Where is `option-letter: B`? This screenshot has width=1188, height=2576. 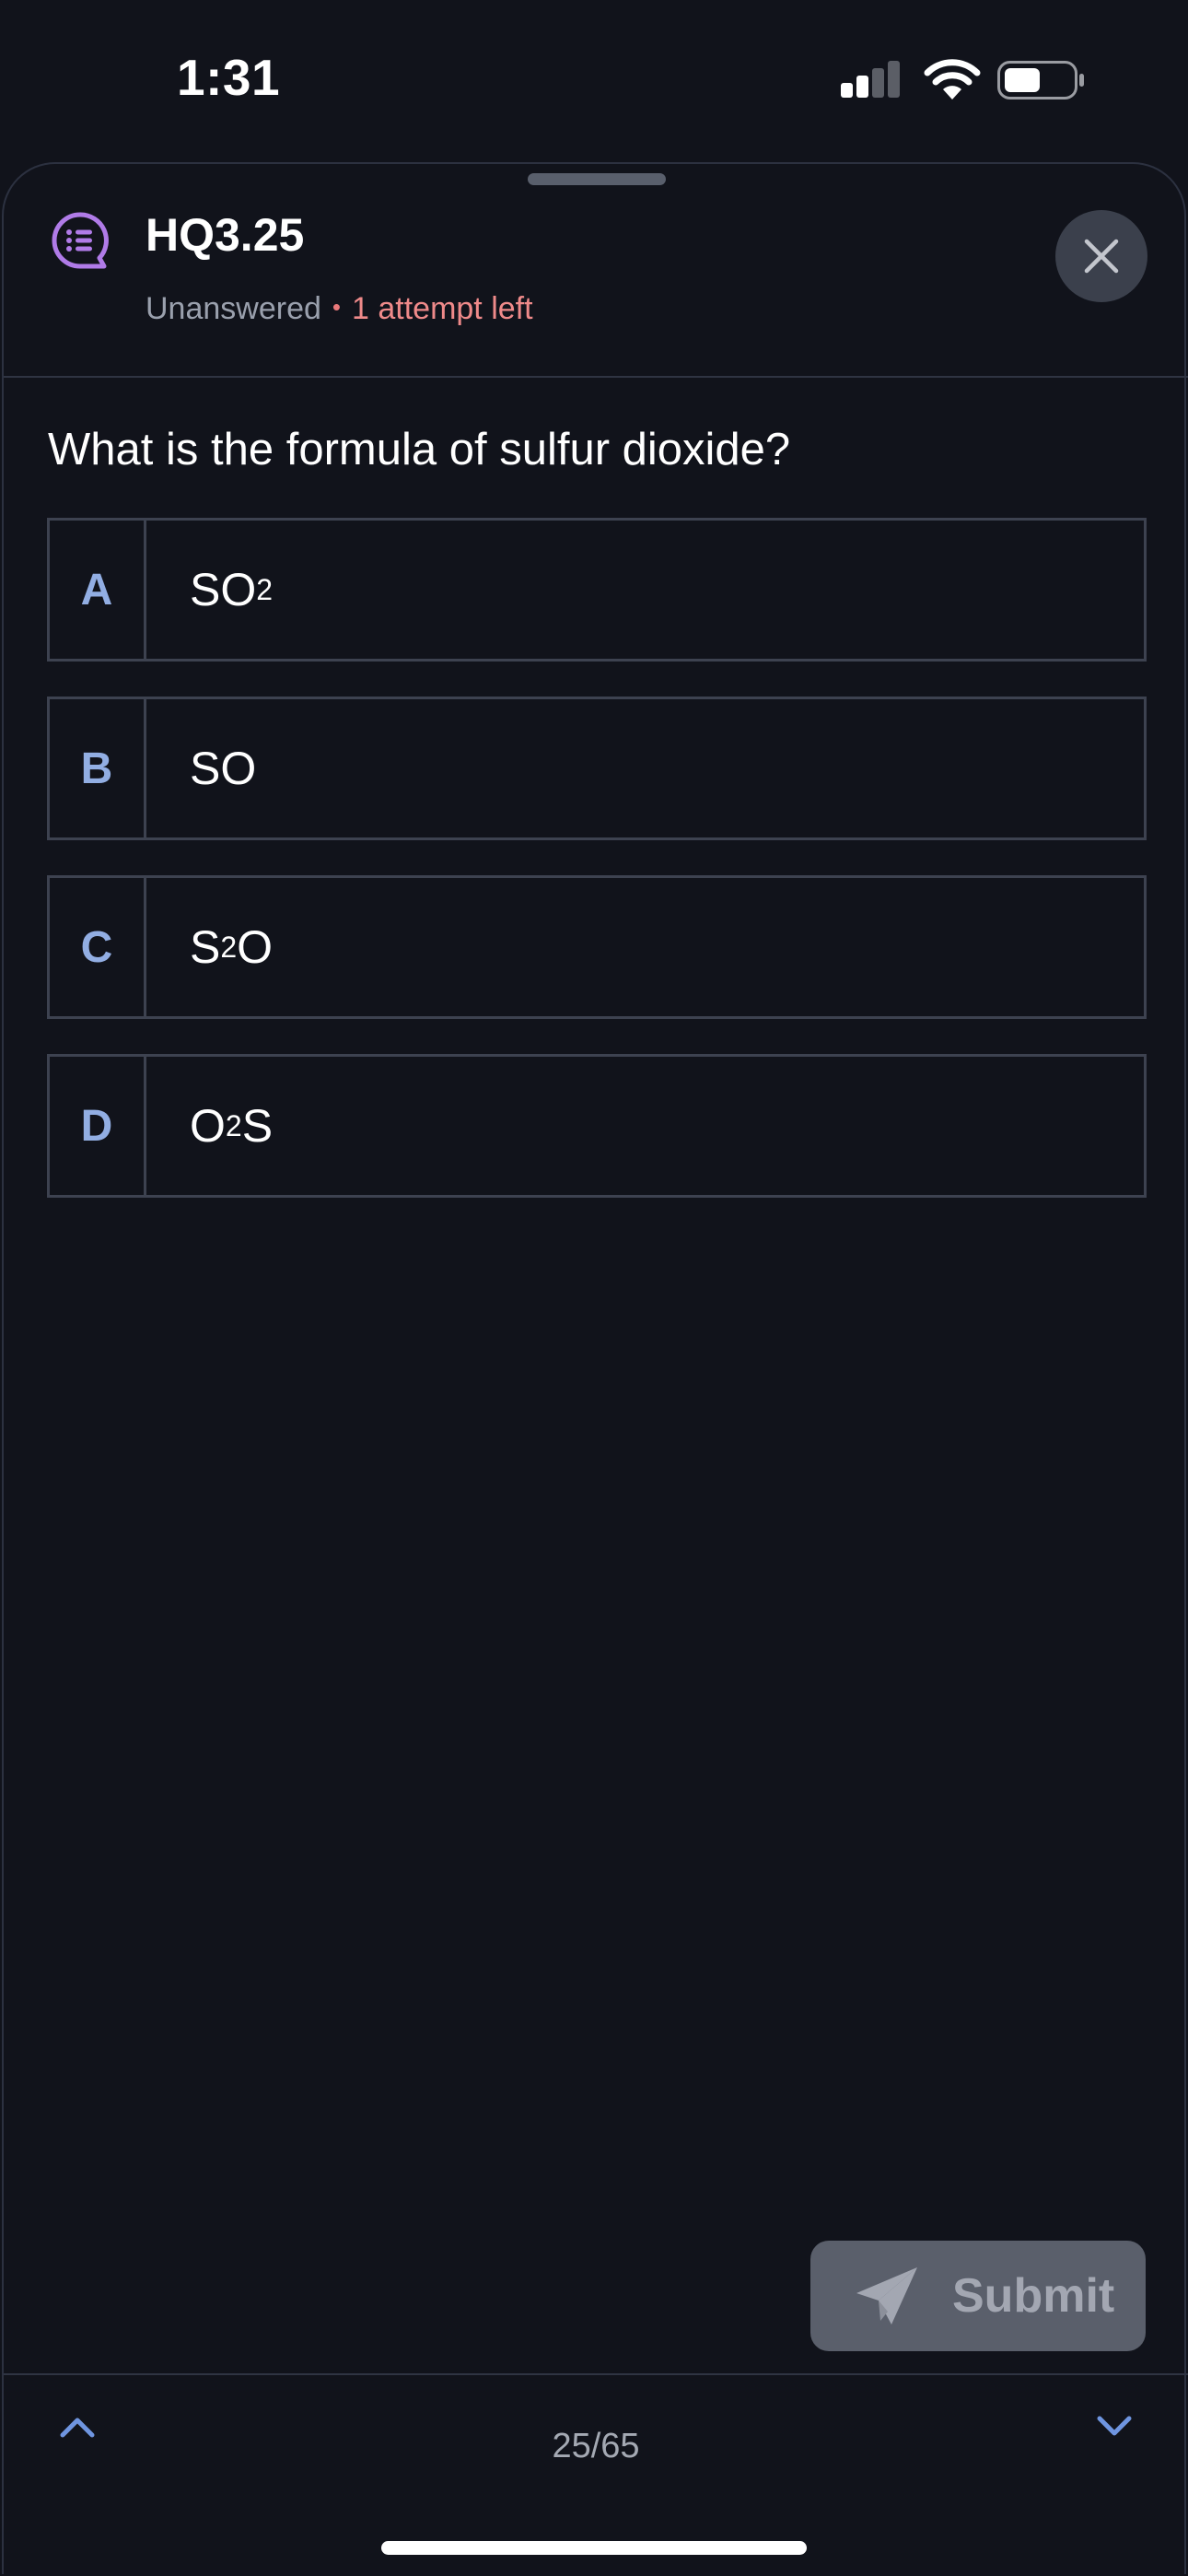
option-letter: B is located at coordinates (98, 768).